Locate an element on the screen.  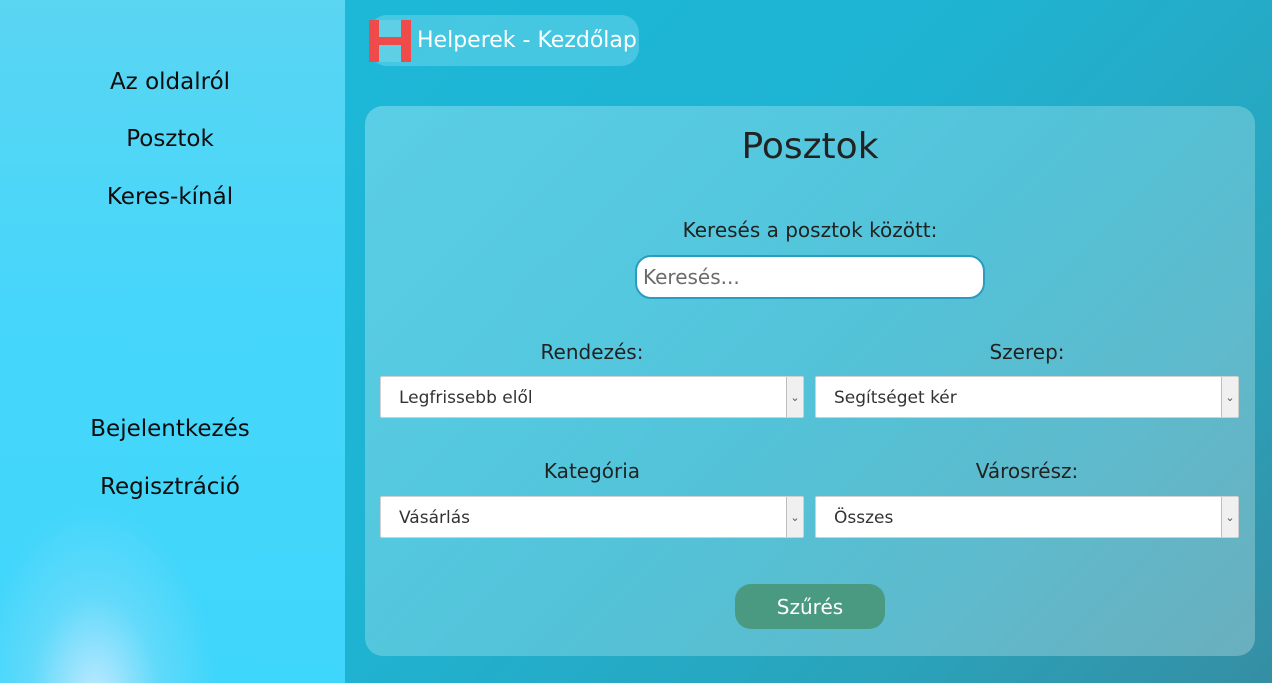
sidebar-item-register: Regisztráció is located at coordinates (170, 487).